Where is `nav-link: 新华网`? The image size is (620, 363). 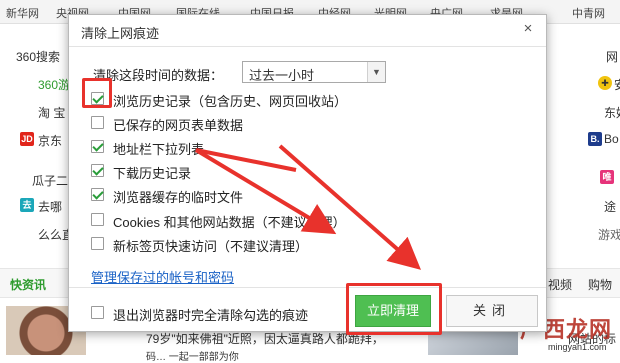 nav-link: 新华网 is located at coordinates (22, 13).